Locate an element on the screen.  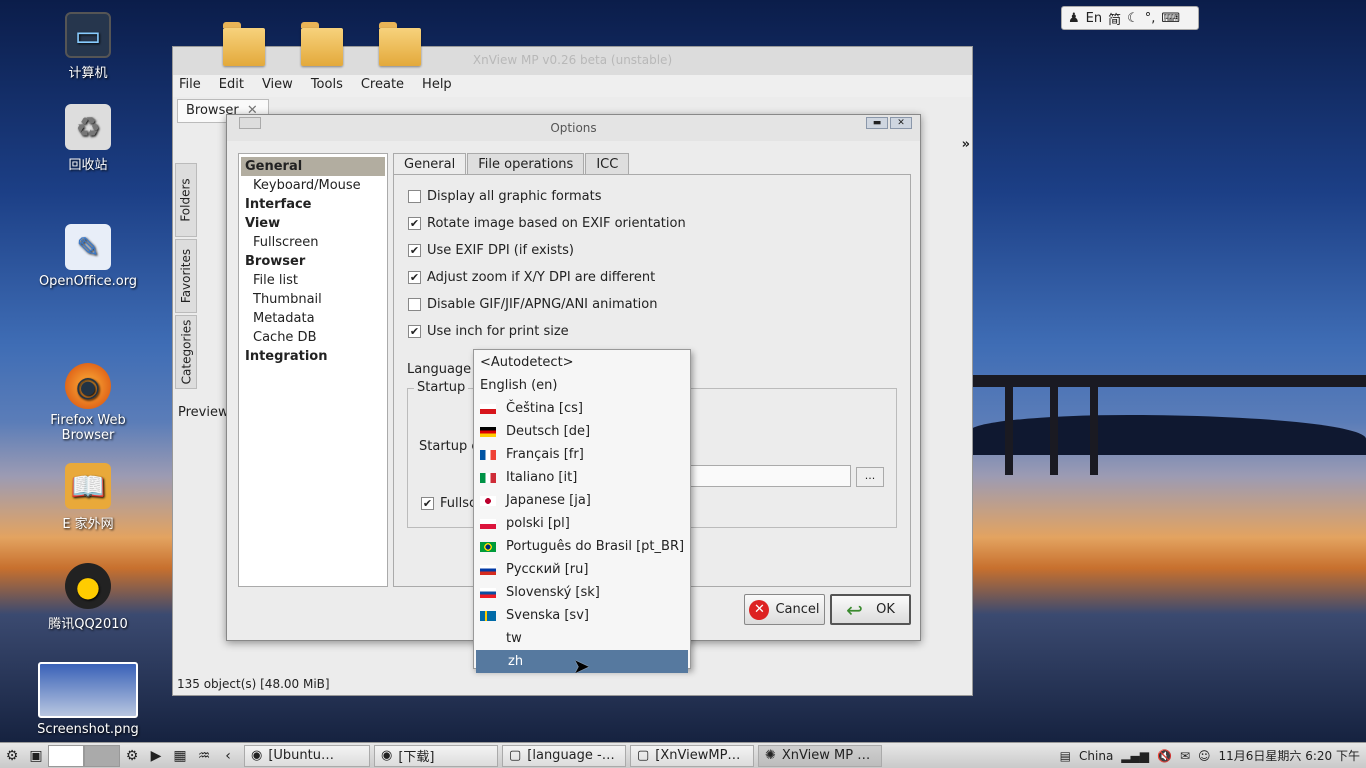
language-option: polski [pl] is located at coordinates (582, 523).